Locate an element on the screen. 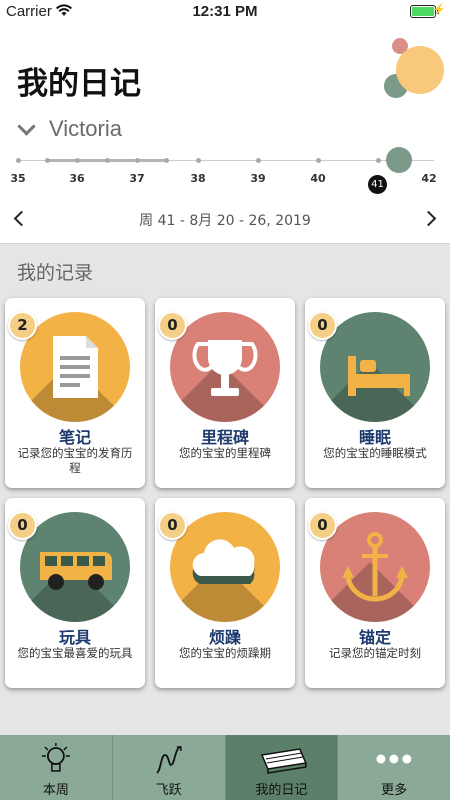  week-label: 37 is located at coordinates (137, 178).